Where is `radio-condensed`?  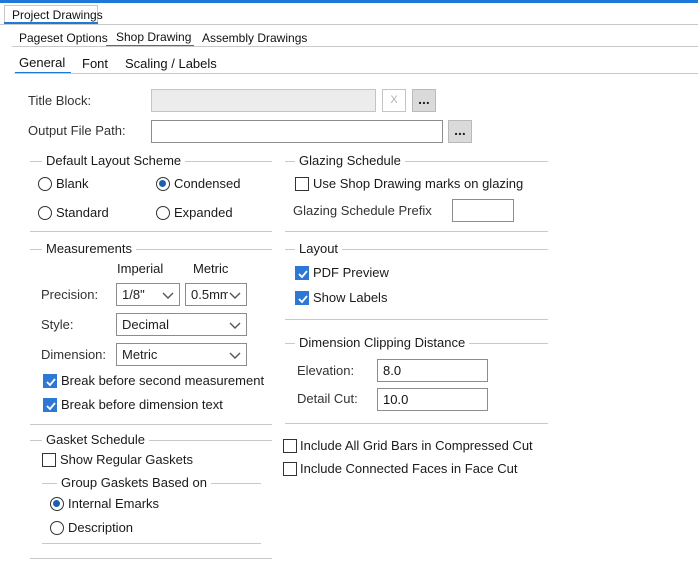
radio-condensed is located at coordinates (163, 184).